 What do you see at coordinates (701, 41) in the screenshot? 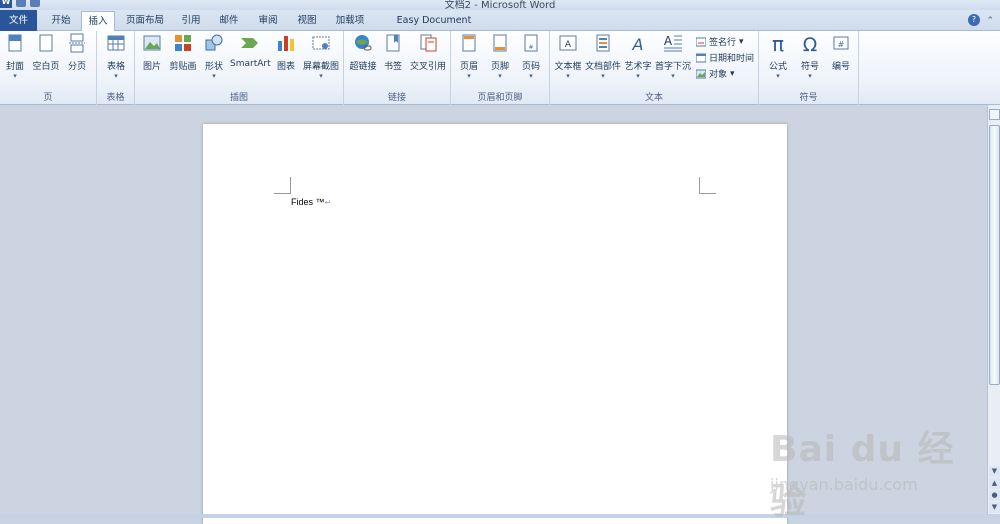
I see `signature-line-icon` at bounding box center [701, 41].